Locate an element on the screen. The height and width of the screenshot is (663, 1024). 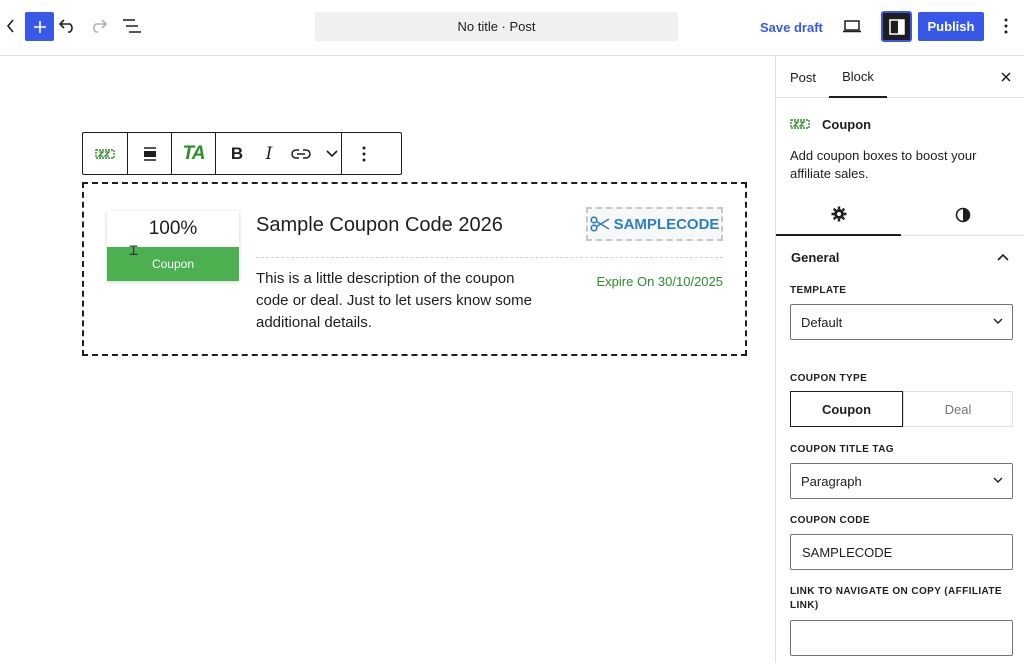
coupon-type-option-coupon: Coupon is located at coordinates (846, 409).